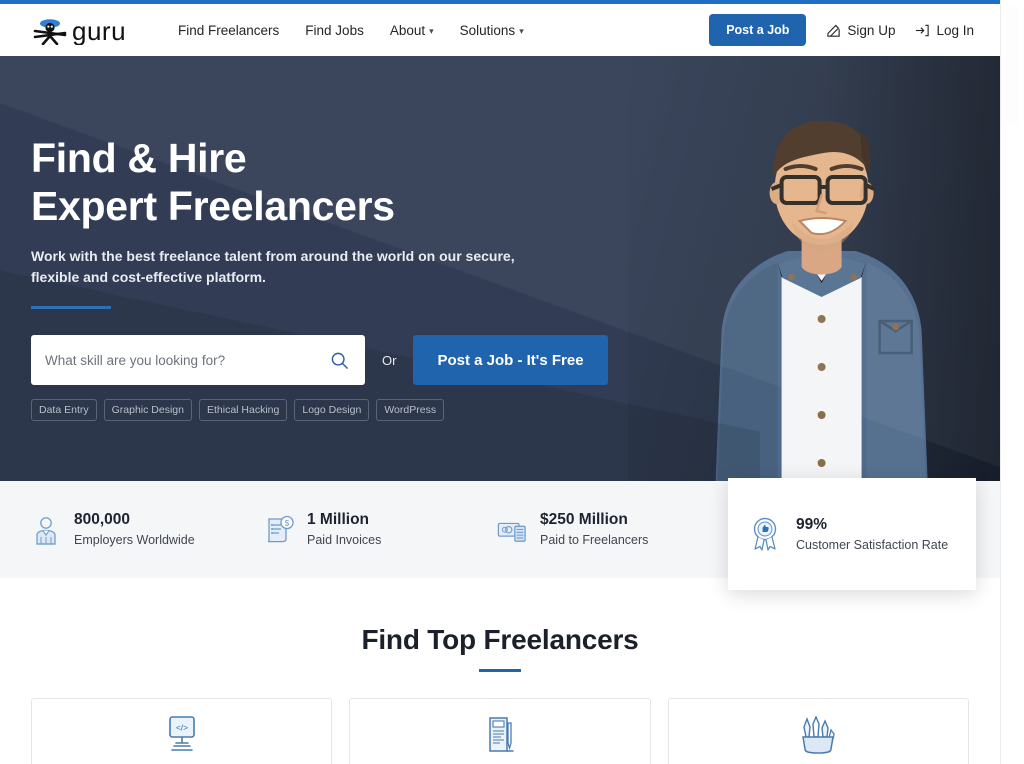 The height and width of the screenshot is (764, 1024). I want to click on stat-value: 1 Million, so click(338, 519).